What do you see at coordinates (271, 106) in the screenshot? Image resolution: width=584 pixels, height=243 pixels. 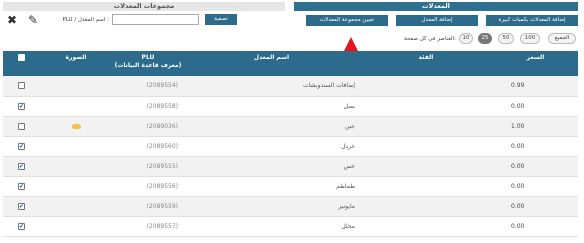 I see `row-name: بصل` at bounding box center [271, 106].